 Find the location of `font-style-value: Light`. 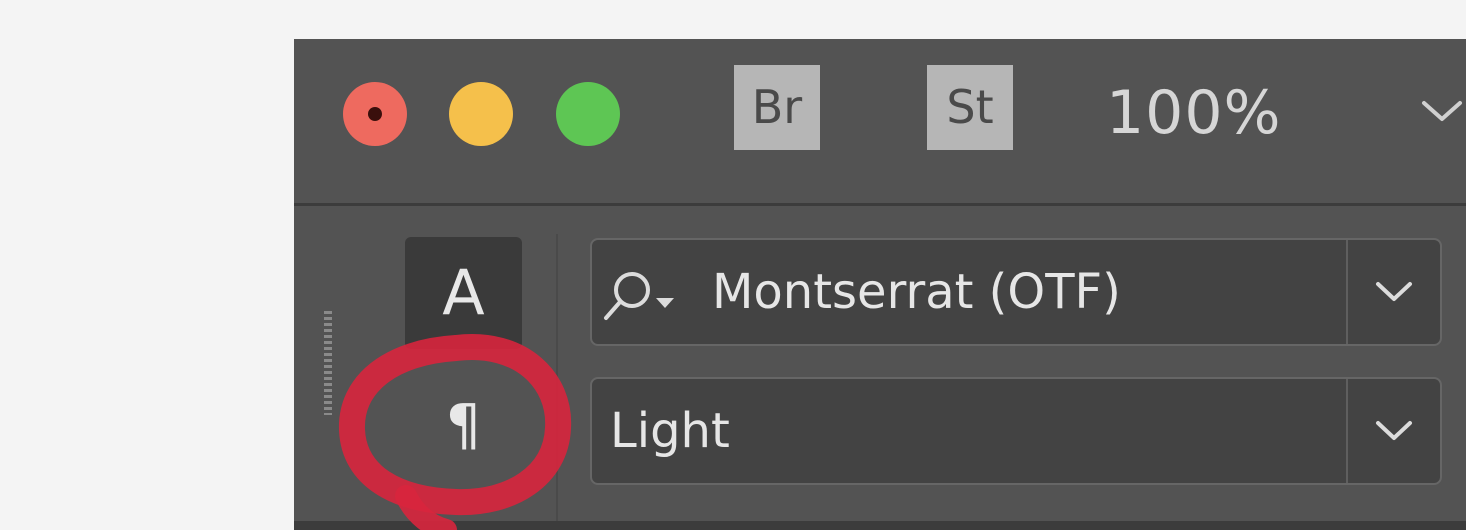

font-style-value: Light is located at coordinates (670, 431).